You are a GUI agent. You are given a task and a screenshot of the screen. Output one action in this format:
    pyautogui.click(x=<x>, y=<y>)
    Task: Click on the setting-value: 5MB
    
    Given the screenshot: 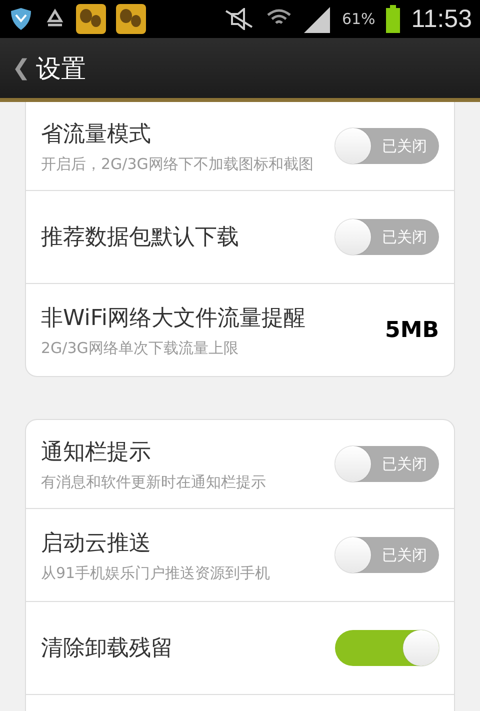 What is the action you would take?
    pyautogui.click(x=412, y=330)
    